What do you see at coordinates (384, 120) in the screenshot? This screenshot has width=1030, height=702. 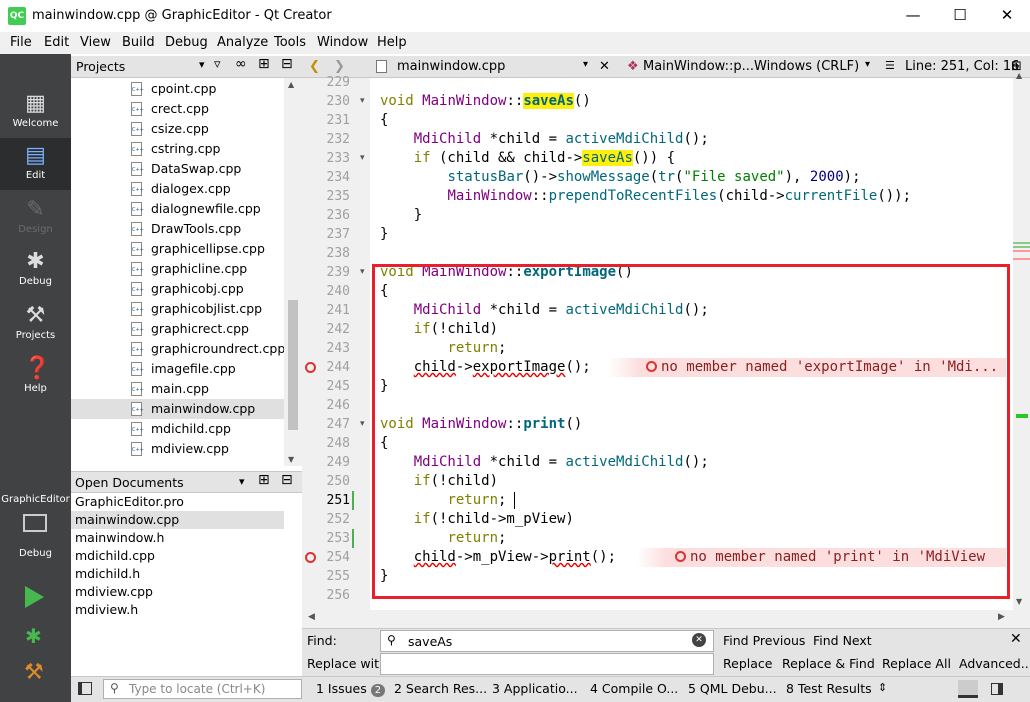 I see `code-line: {` at bounding box center [384, 120].